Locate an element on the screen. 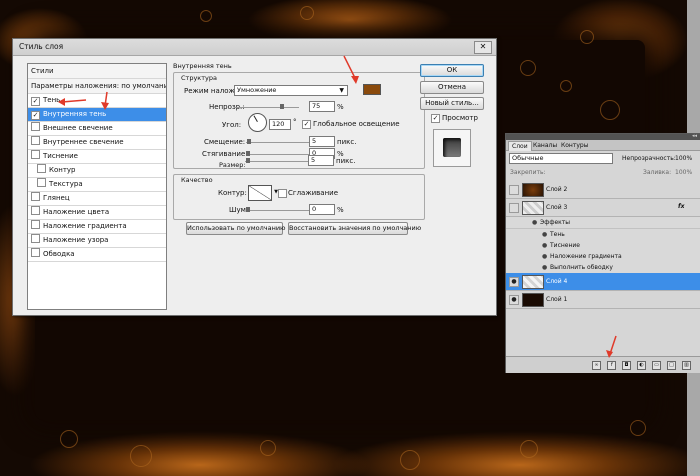 Image resolution: width=700 pixels, height=476 pixels. arrow-to-shadow-item is located at coordinates (74, 101).